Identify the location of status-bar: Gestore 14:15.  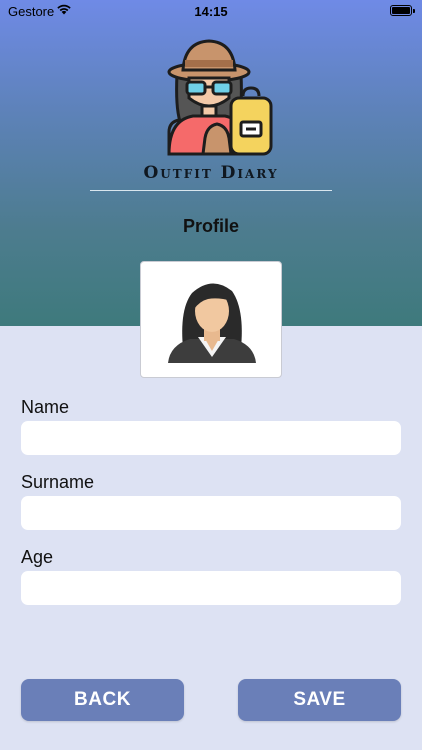
(211, 11).